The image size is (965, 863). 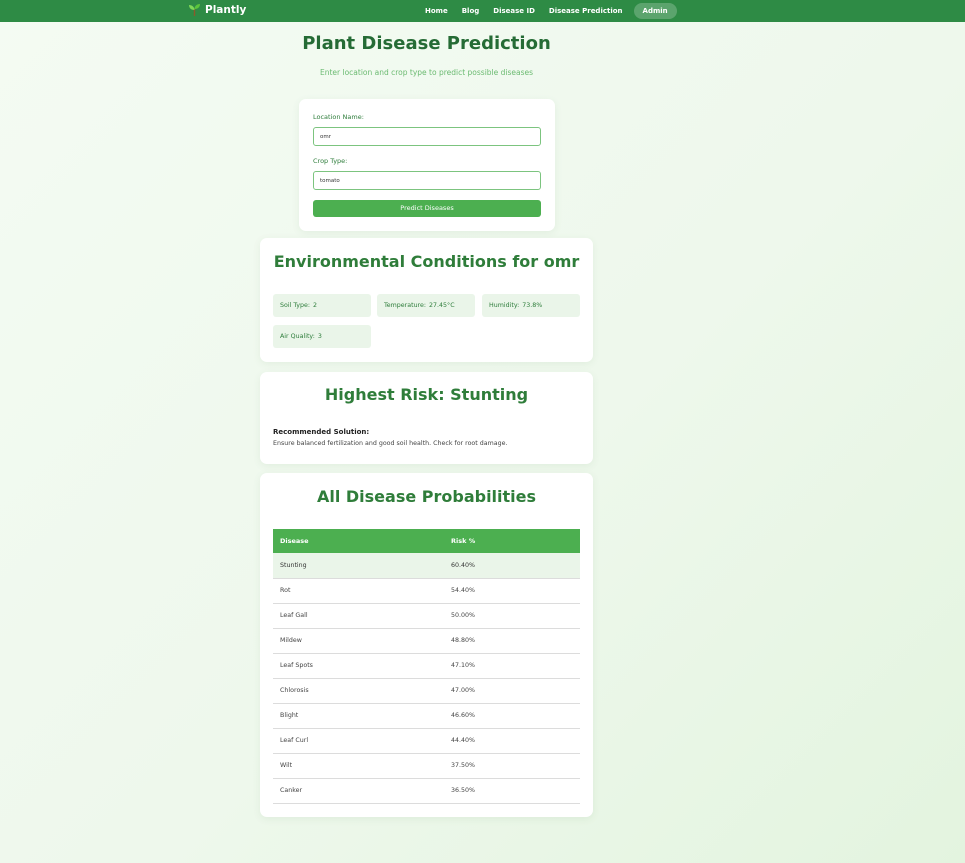 I want to click on condition-label: Soil Type:, so click(x=295, y=305).